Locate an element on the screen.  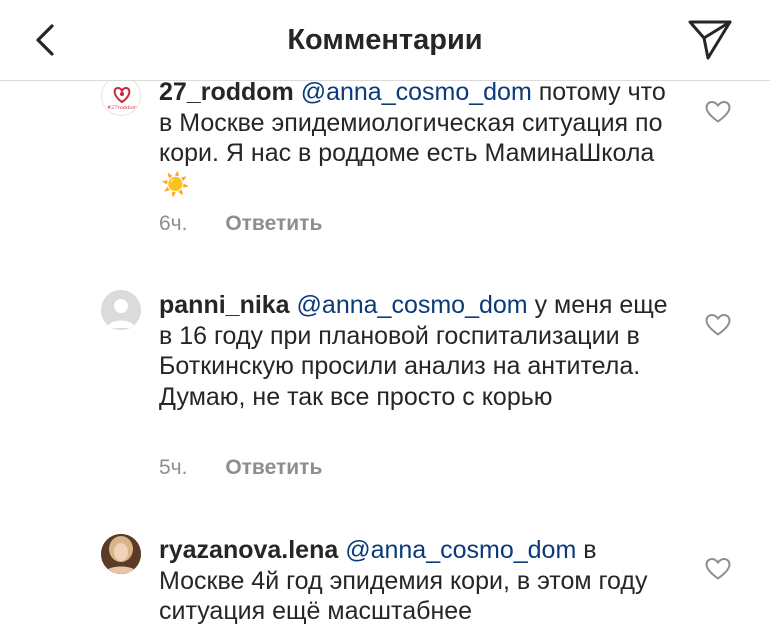
sun-emoji-icon: ☀️ is located at coordinates (175, 183).